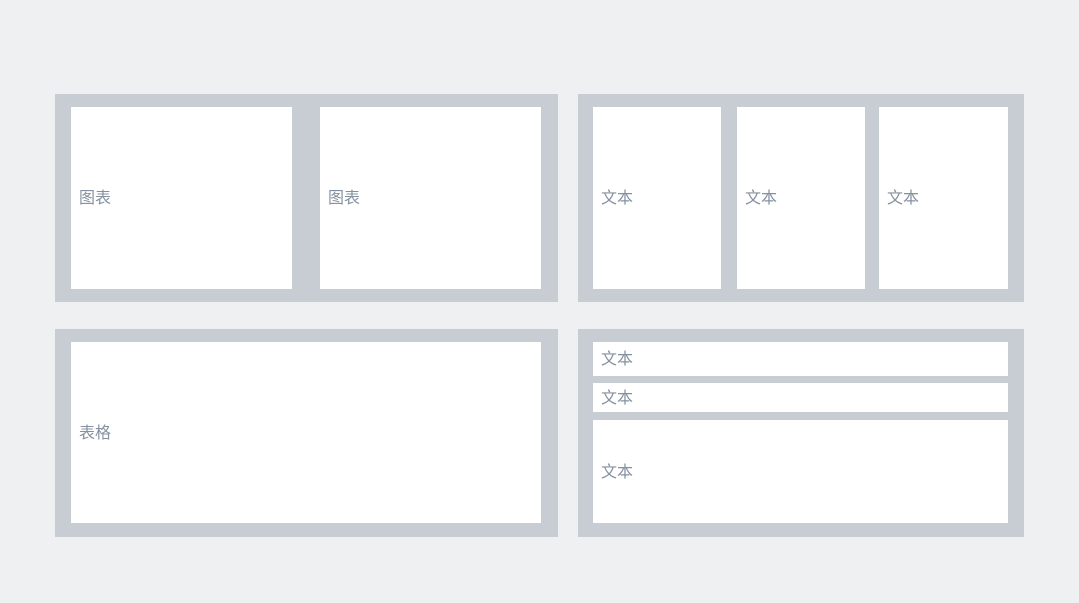 The image size is (1079, 603). I want to click on bottom-right-group: 文本 文本 文本, so click(801, 433).